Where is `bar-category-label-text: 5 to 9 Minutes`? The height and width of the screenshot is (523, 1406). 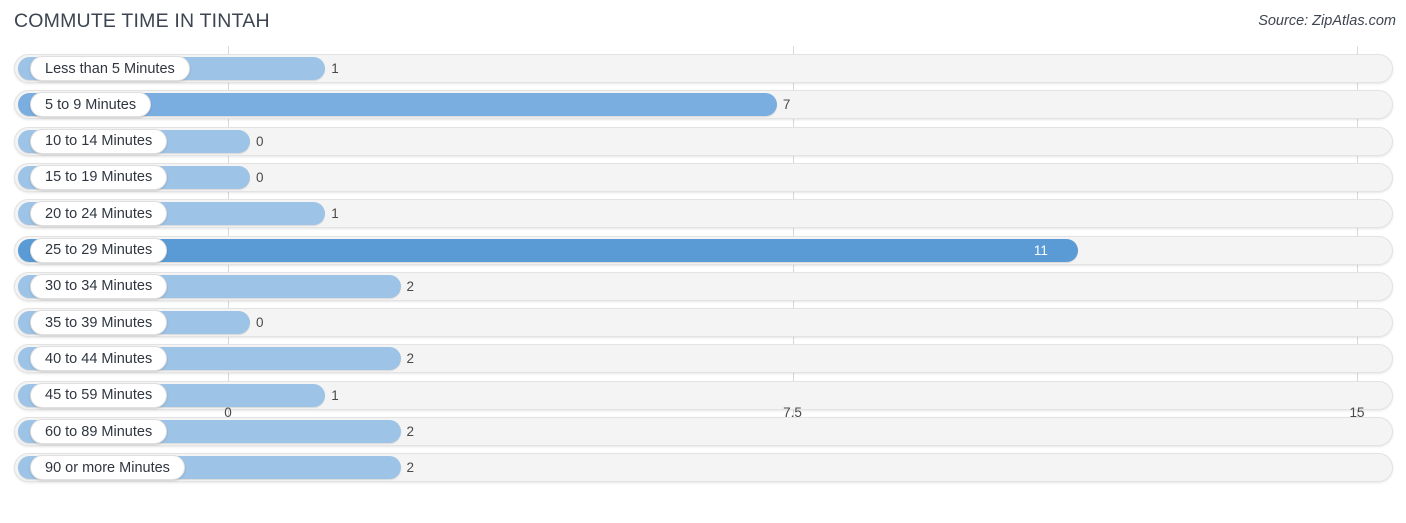
bar-category-label-text: 5 to 9 Minutes is located at coordinates (91, 104).